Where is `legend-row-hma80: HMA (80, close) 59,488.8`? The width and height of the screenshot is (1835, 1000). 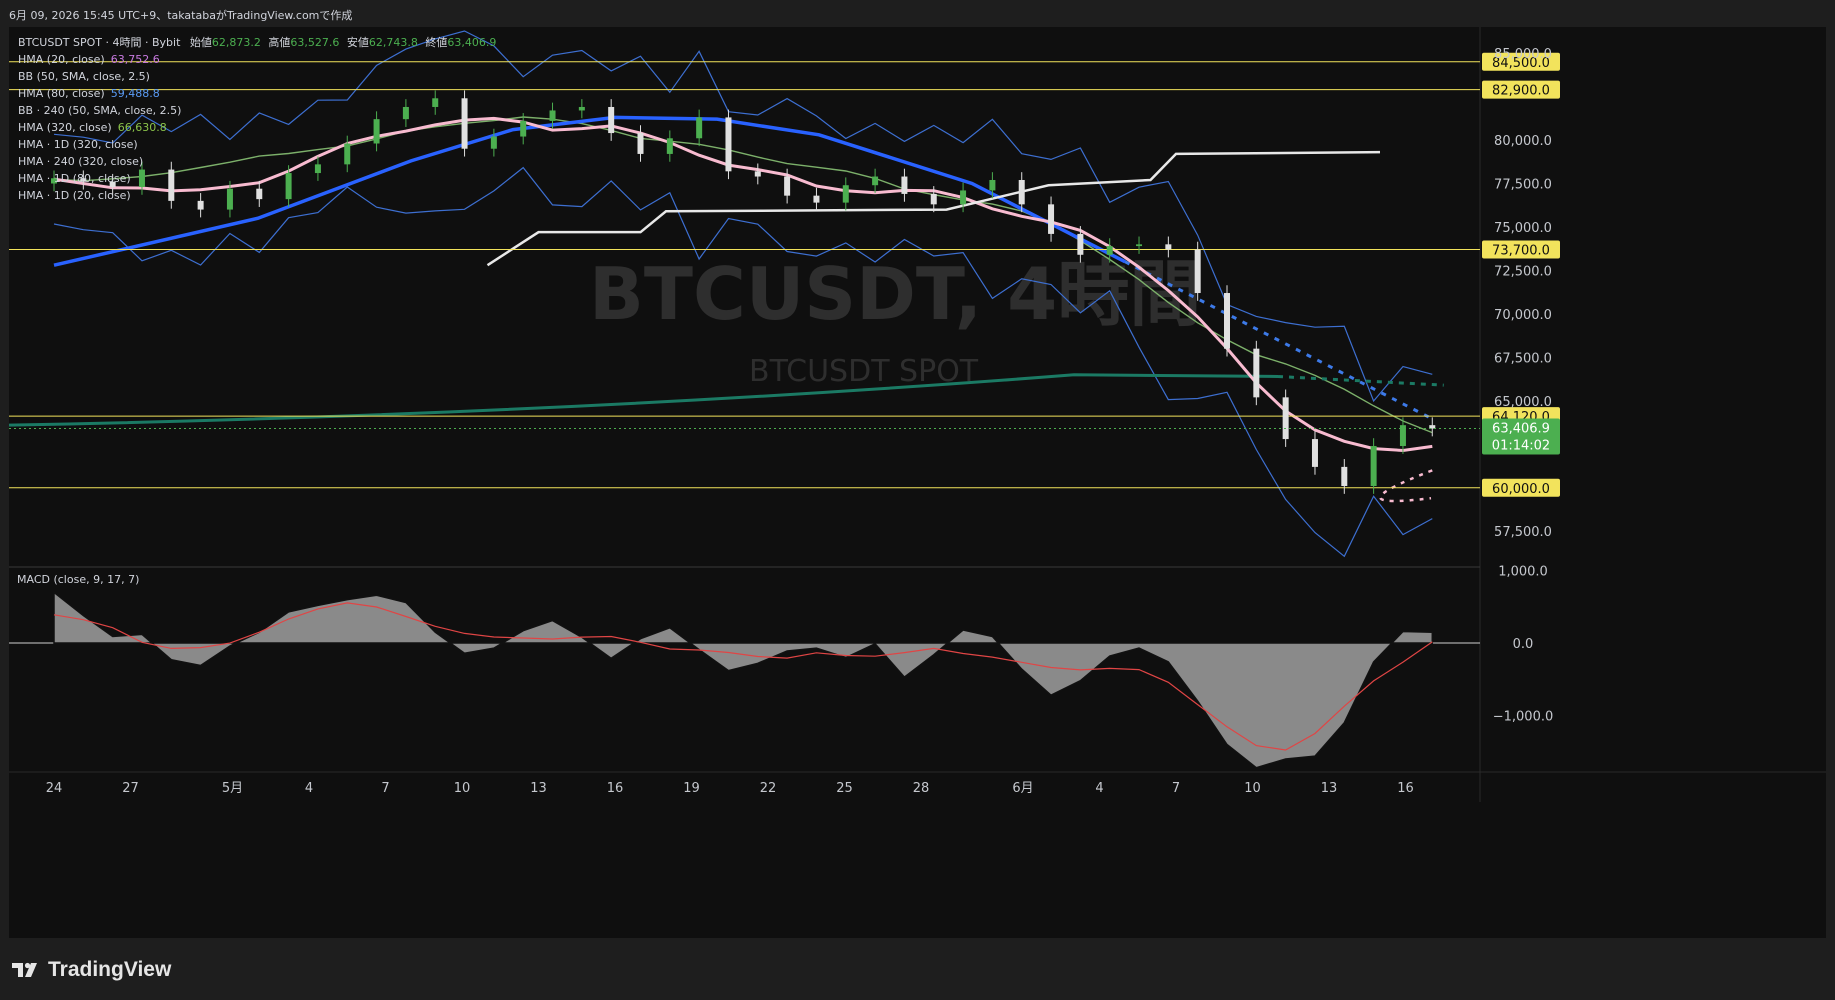 legend-row-hma80: HMA (80, close) 59,488.8 is located at coordinates (257, 93).